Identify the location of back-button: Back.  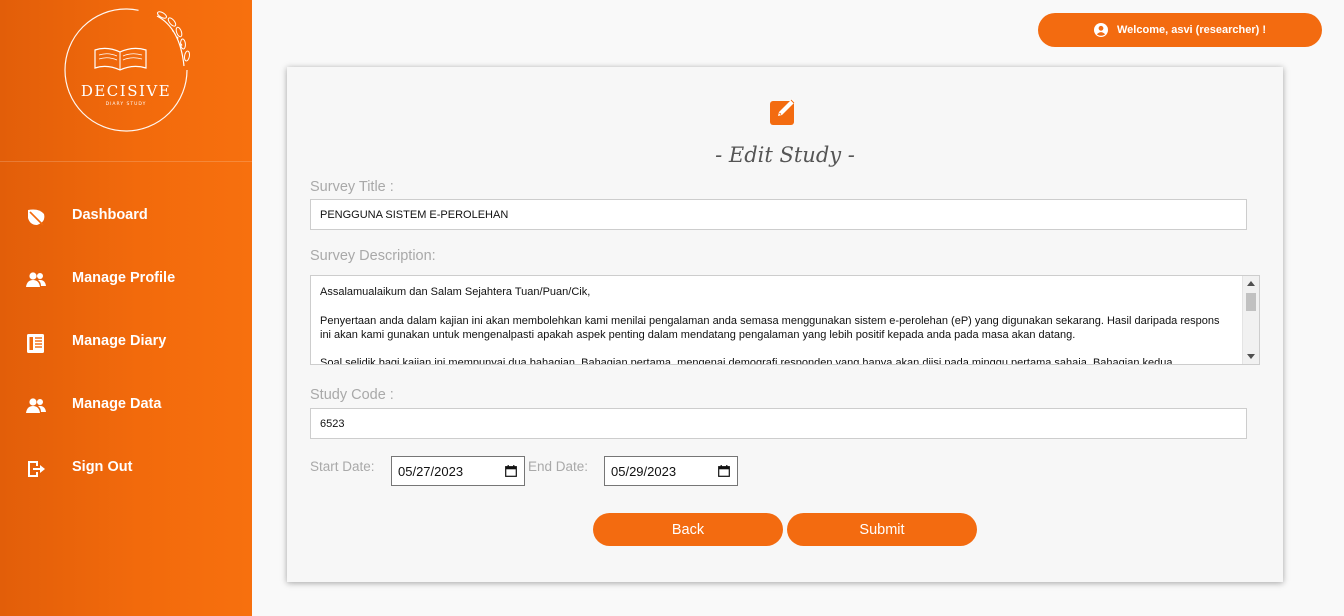
(688, 529).